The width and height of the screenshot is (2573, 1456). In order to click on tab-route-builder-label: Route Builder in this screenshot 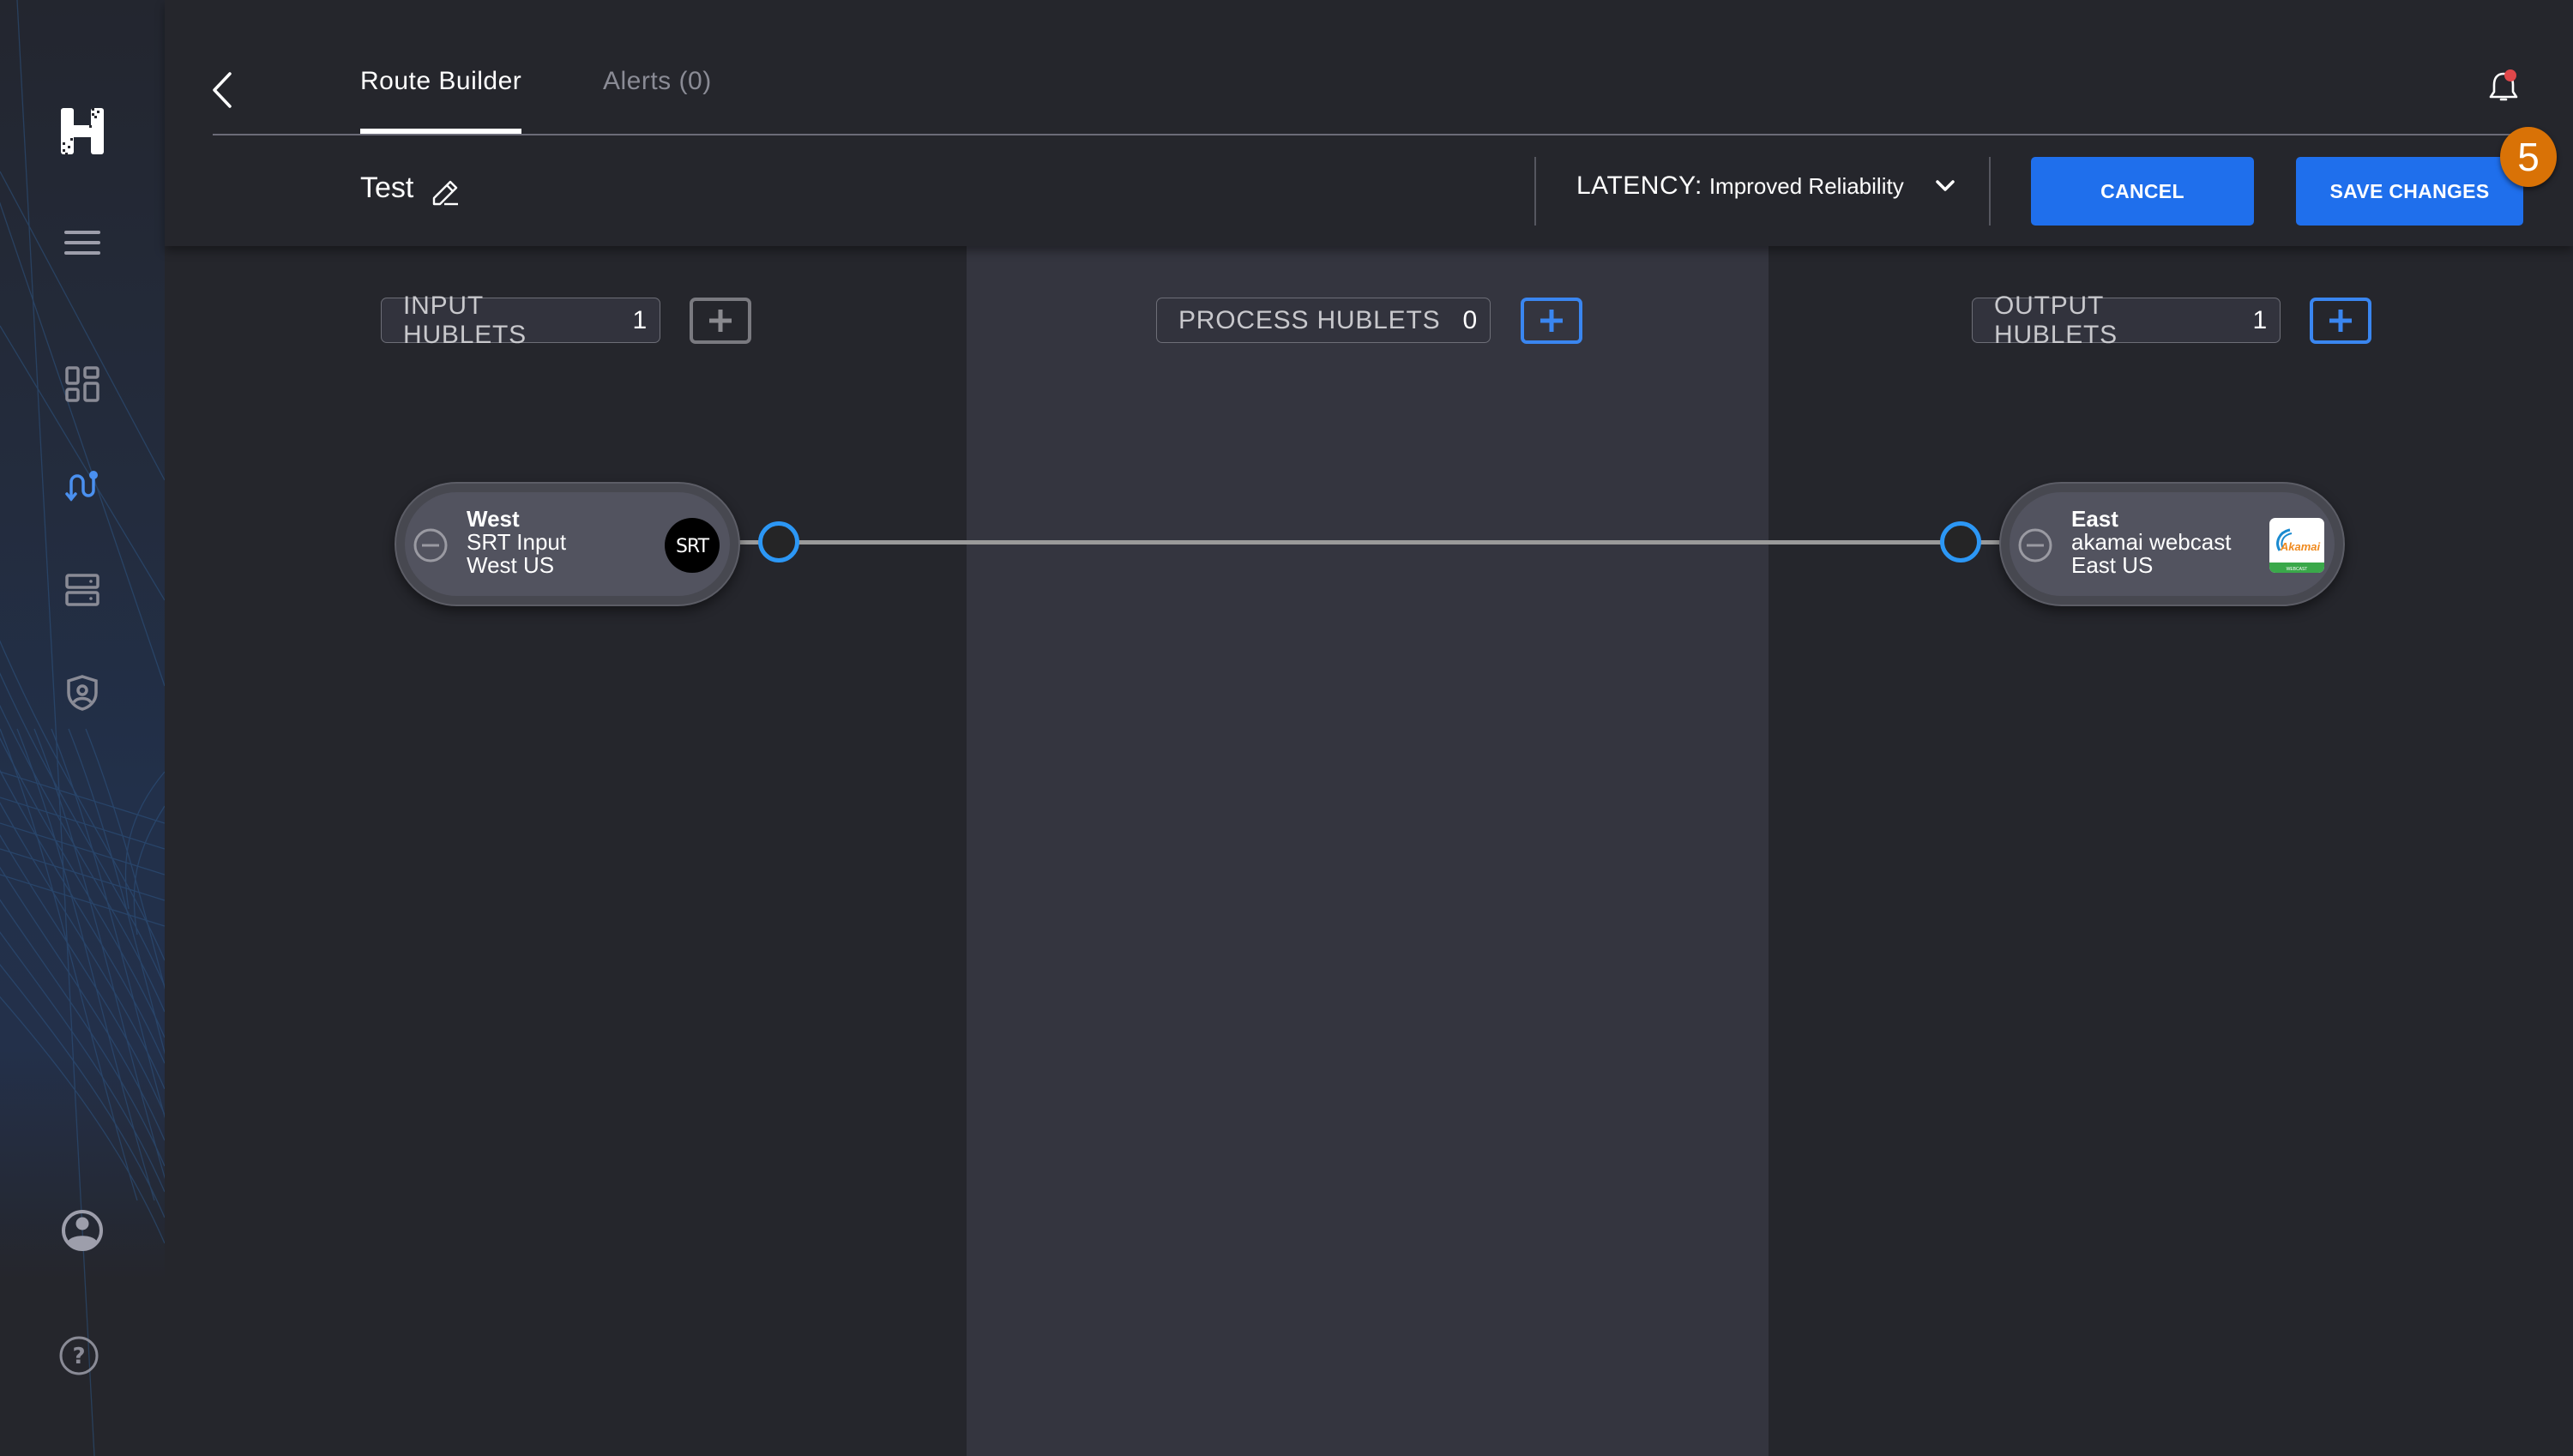, I will do `click(441, 81)`.